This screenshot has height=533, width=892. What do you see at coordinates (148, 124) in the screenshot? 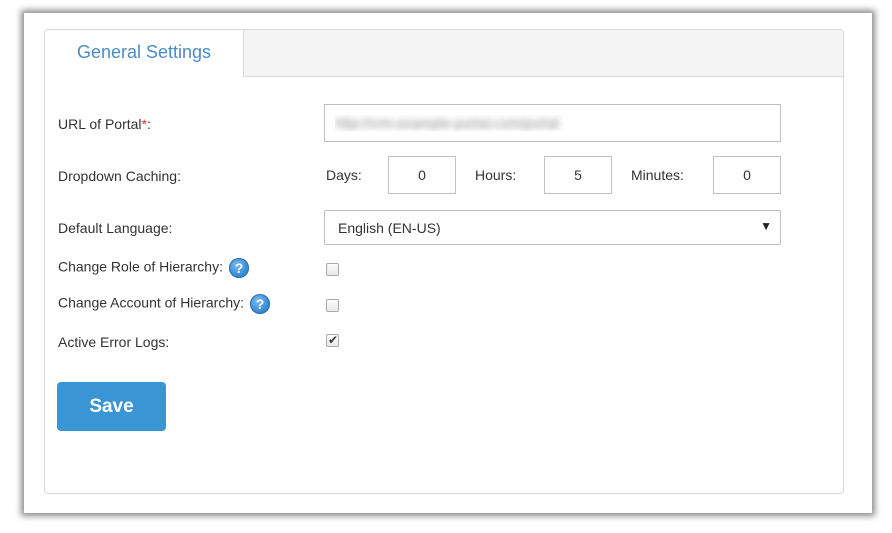
I see `url-portal-label-colon: :` at bounding box center [148, 124].